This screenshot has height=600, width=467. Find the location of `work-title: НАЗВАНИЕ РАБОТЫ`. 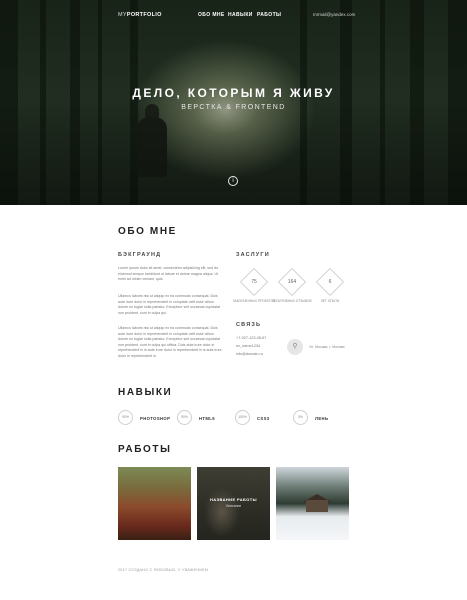

work-title: НАЗВАНИЕ РАБОТЫ is located at coordinates (233, 499).